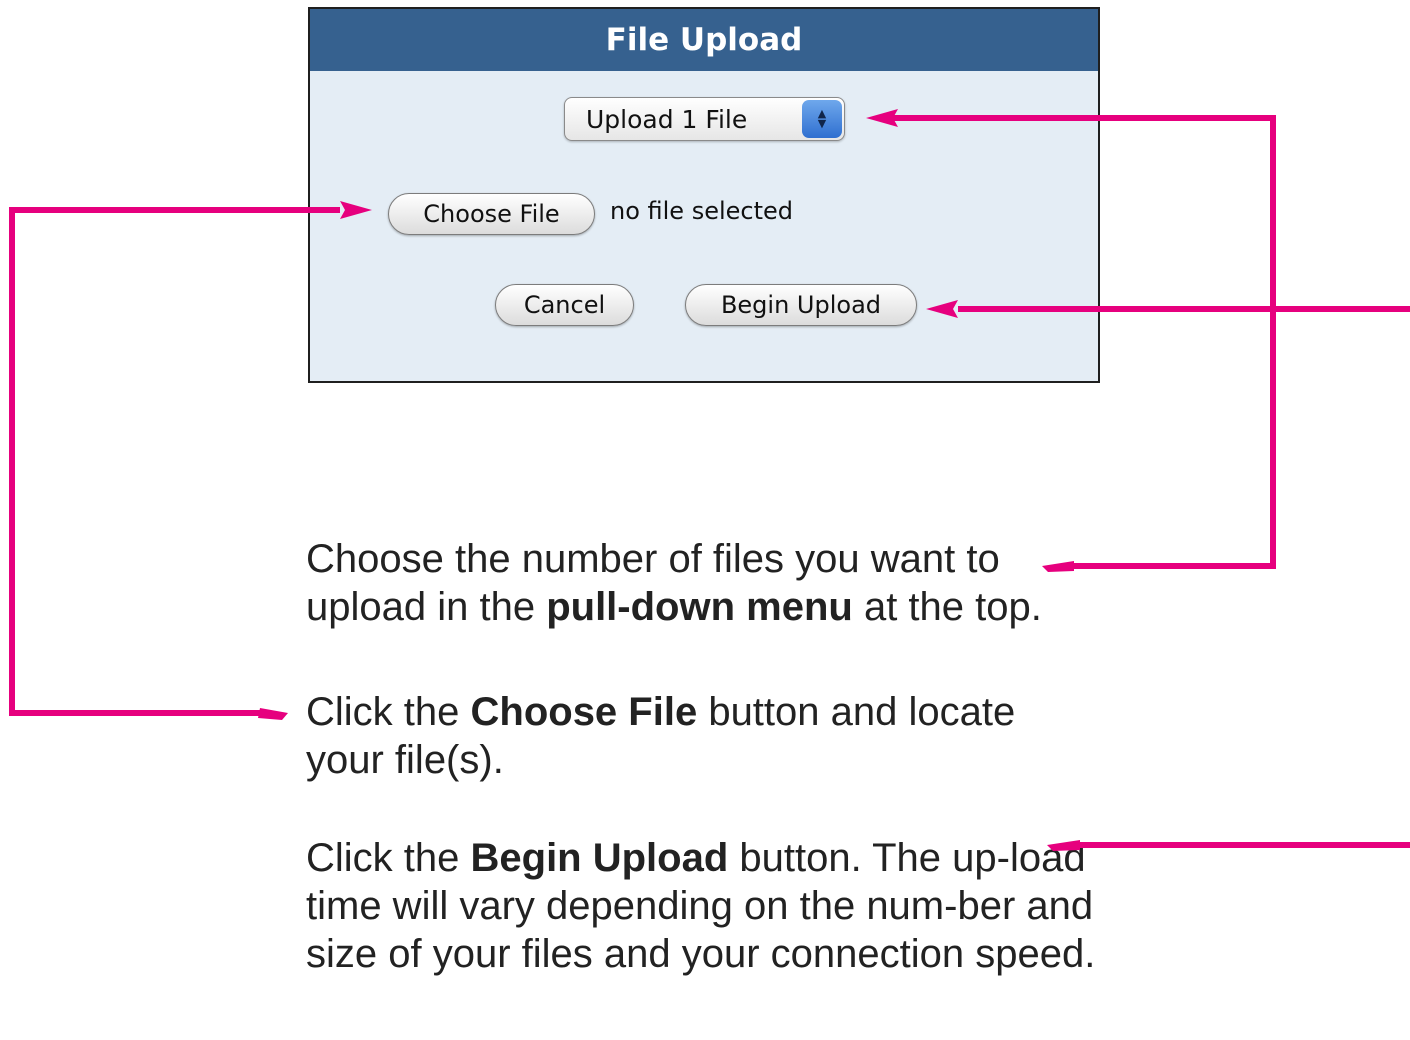 This screenshot has width=1410, height=1040. Describe the element at coordinates (356, 210) in the screenshot. I see `arrowhead-choose-file-icon` at that location.